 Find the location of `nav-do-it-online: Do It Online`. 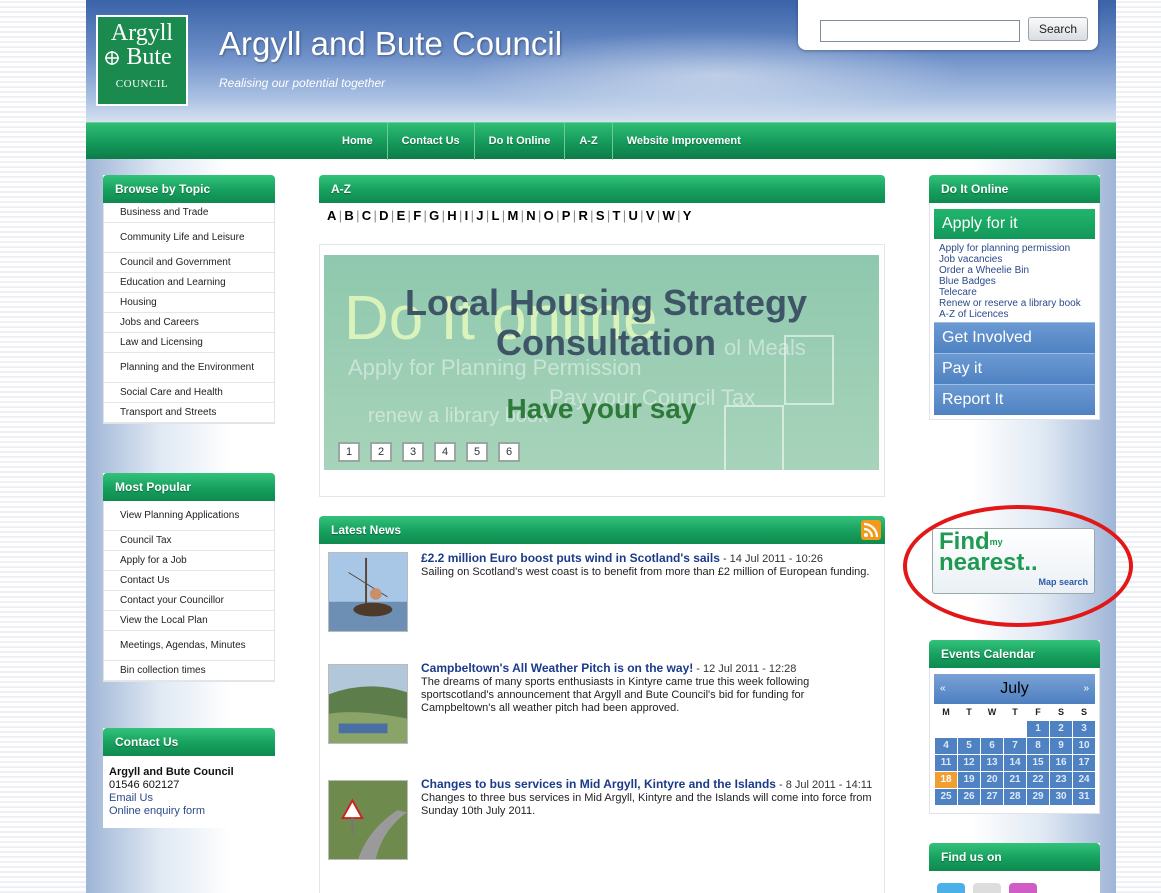

nav-do-it-online: Do It Online is located at coordinates (520, 141).